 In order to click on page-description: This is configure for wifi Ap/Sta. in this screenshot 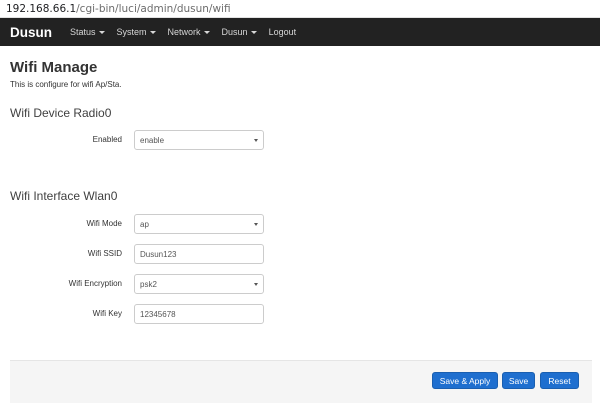, I will do `click(66, 84)`.